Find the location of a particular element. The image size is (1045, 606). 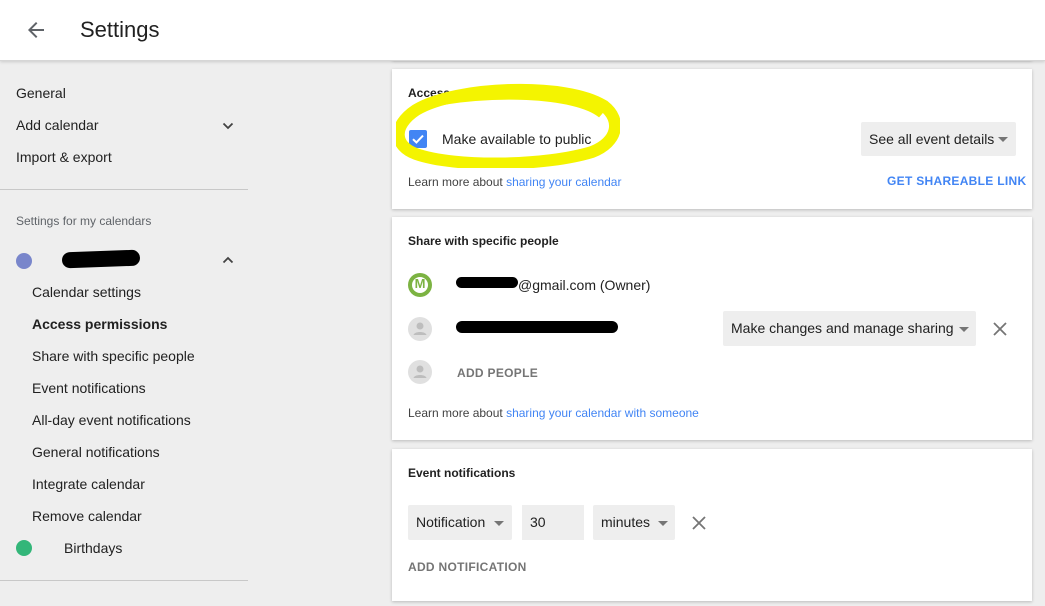

calendar-color-dot is located at coordinates (24, 261).